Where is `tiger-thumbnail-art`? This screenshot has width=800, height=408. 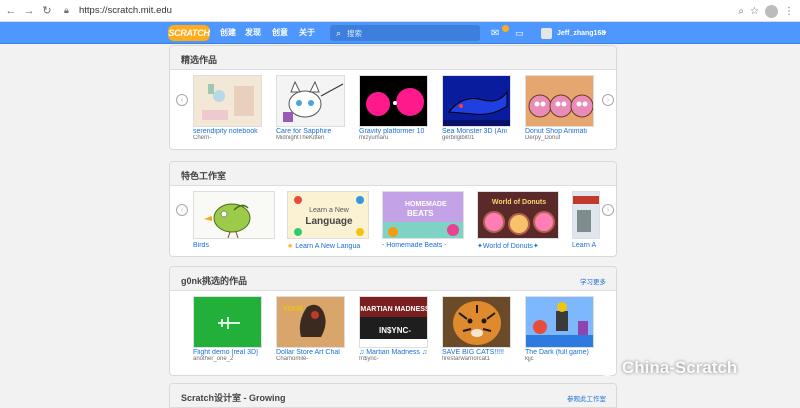 tiger-thumbnail-art is located at coordinates (476, 322).